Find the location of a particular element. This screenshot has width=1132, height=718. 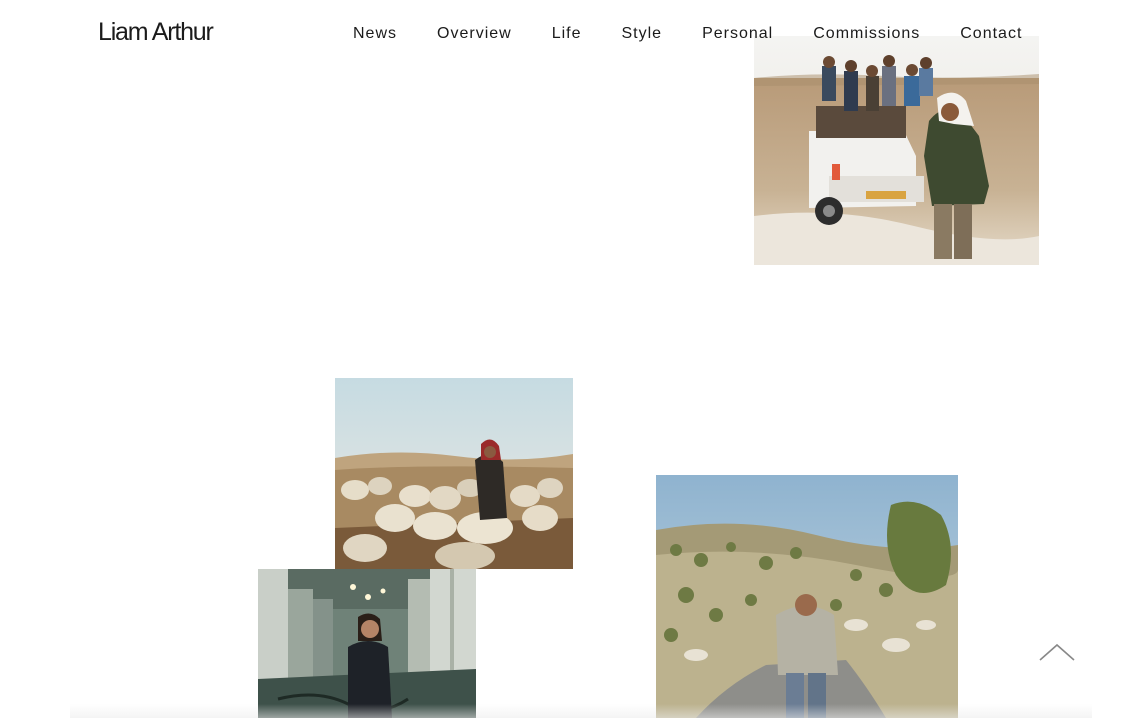

nav-item-overview: Overview is located at coordinates (474, 34).